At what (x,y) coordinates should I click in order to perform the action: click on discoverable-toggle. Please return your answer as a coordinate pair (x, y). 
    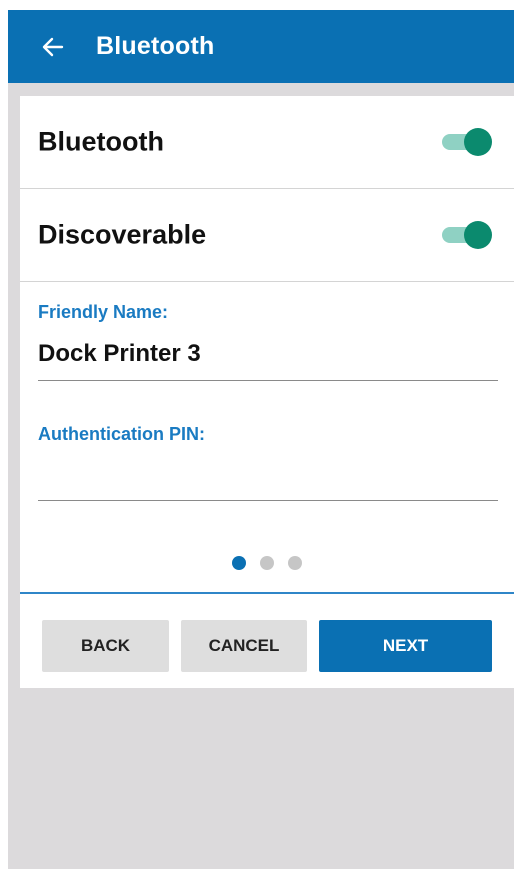
    Looking at the image, I should click on (467, 235).